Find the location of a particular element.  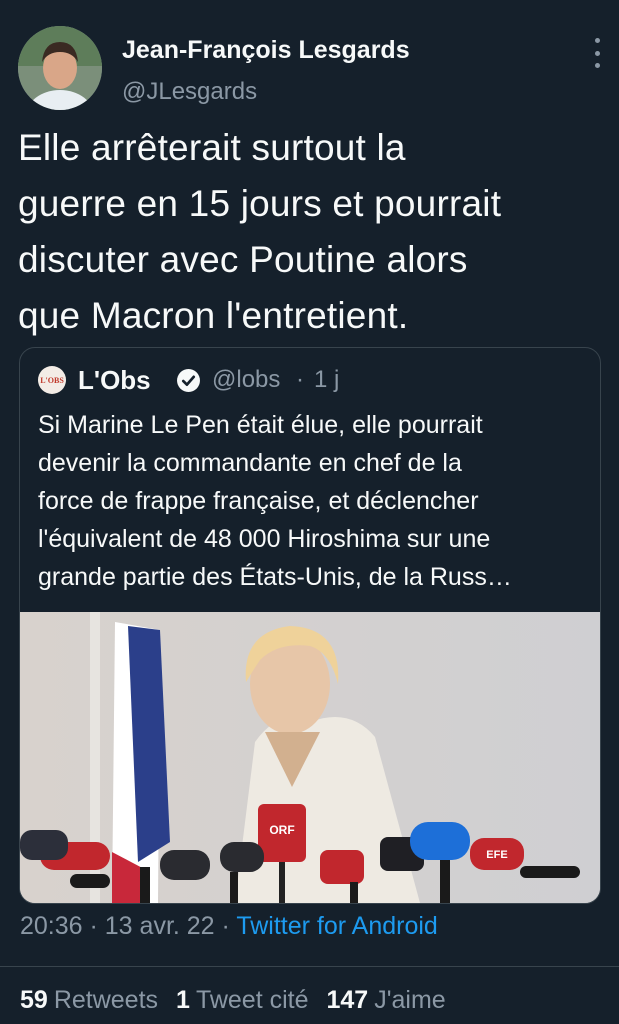

tweet-meta: 20:36 · 13 avr. 22 · Twitter for Android is located at coordinates (229, 926).